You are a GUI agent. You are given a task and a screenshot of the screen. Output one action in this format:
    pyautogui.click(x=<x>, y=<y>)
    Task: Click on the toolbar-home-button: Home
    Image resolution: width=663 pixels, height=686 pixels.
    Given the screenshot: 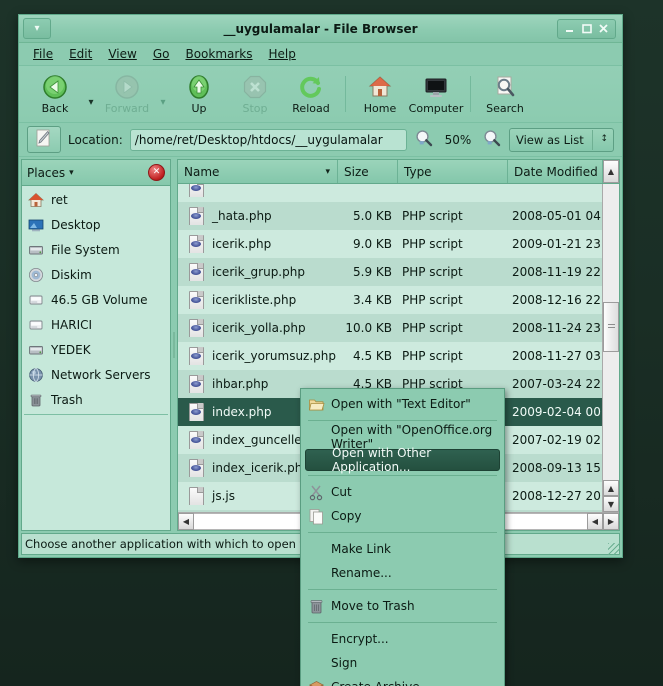 What is the action you would take?
    pyautogui.click(x=380, y=94)
    